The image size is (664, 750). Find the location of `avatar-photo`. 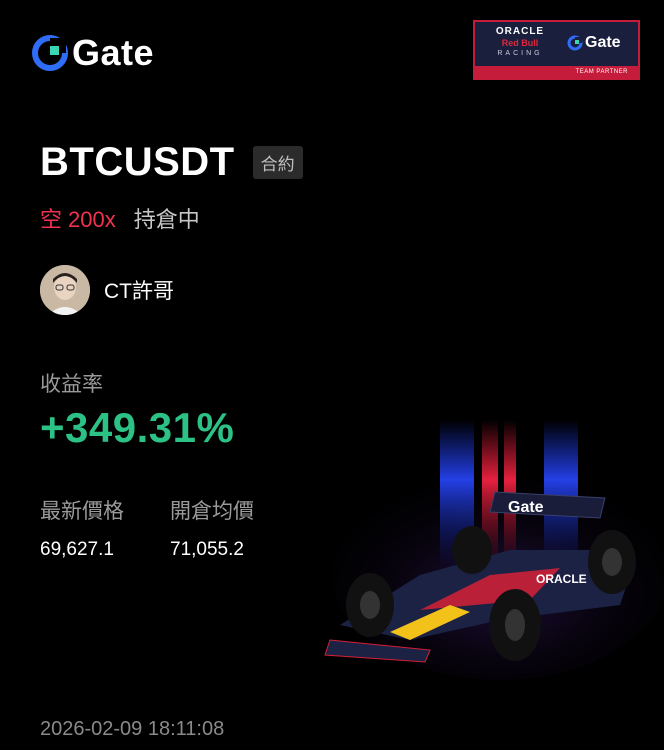

avatar-photo is located at coordinates (65, 290).